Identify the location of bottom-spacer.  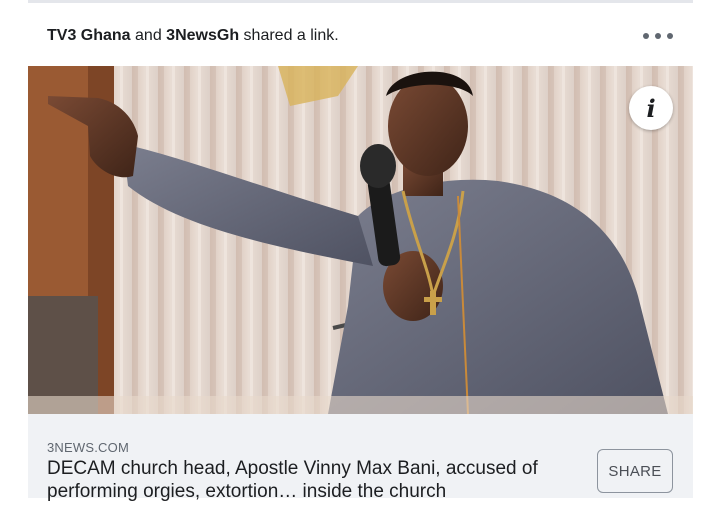
(360, 527).